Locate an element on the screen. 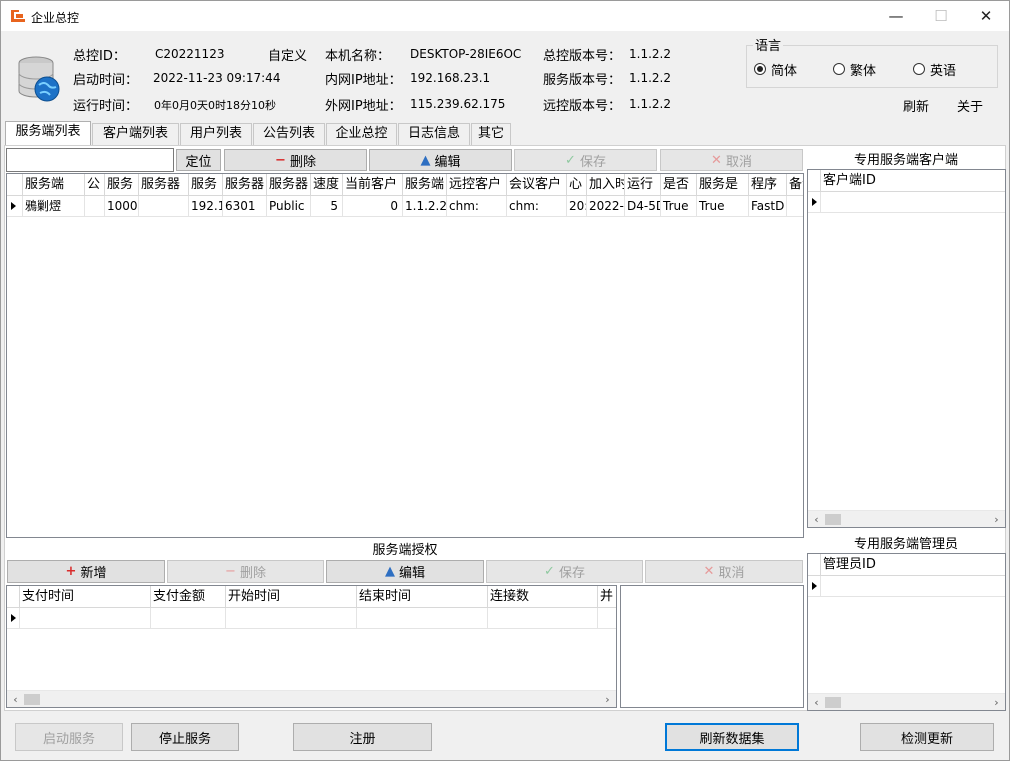 The height and width of the screenshot is (761, 1010). table-cell: 192.1 is located at coordinates (206, 206).